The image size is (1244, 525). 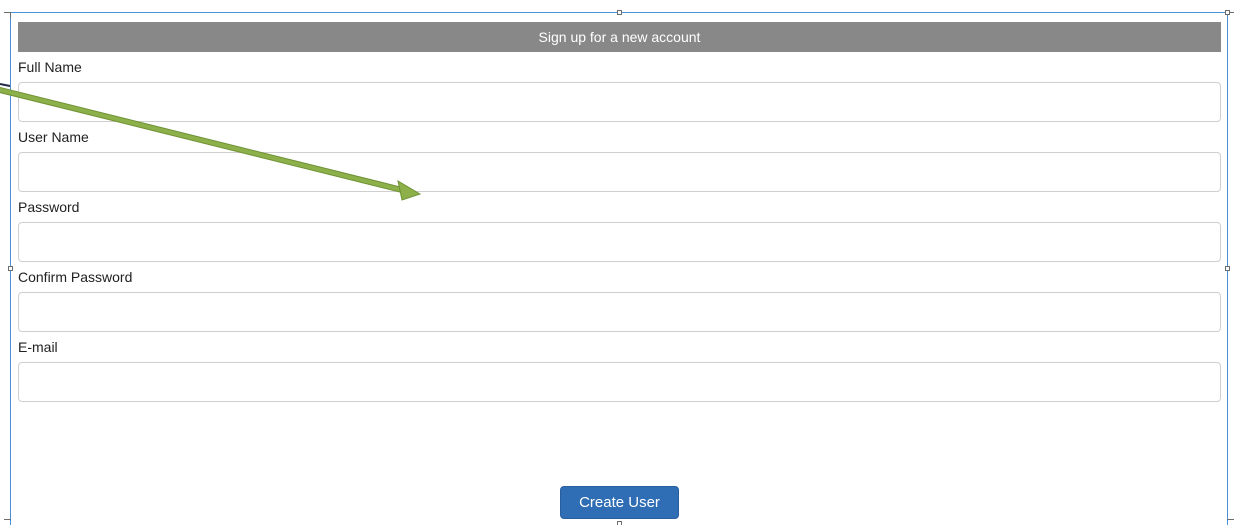 What do you see at coordinates (619, 172) in the screenshot?
I see `user-name-input` at bounding box center [619, 172].